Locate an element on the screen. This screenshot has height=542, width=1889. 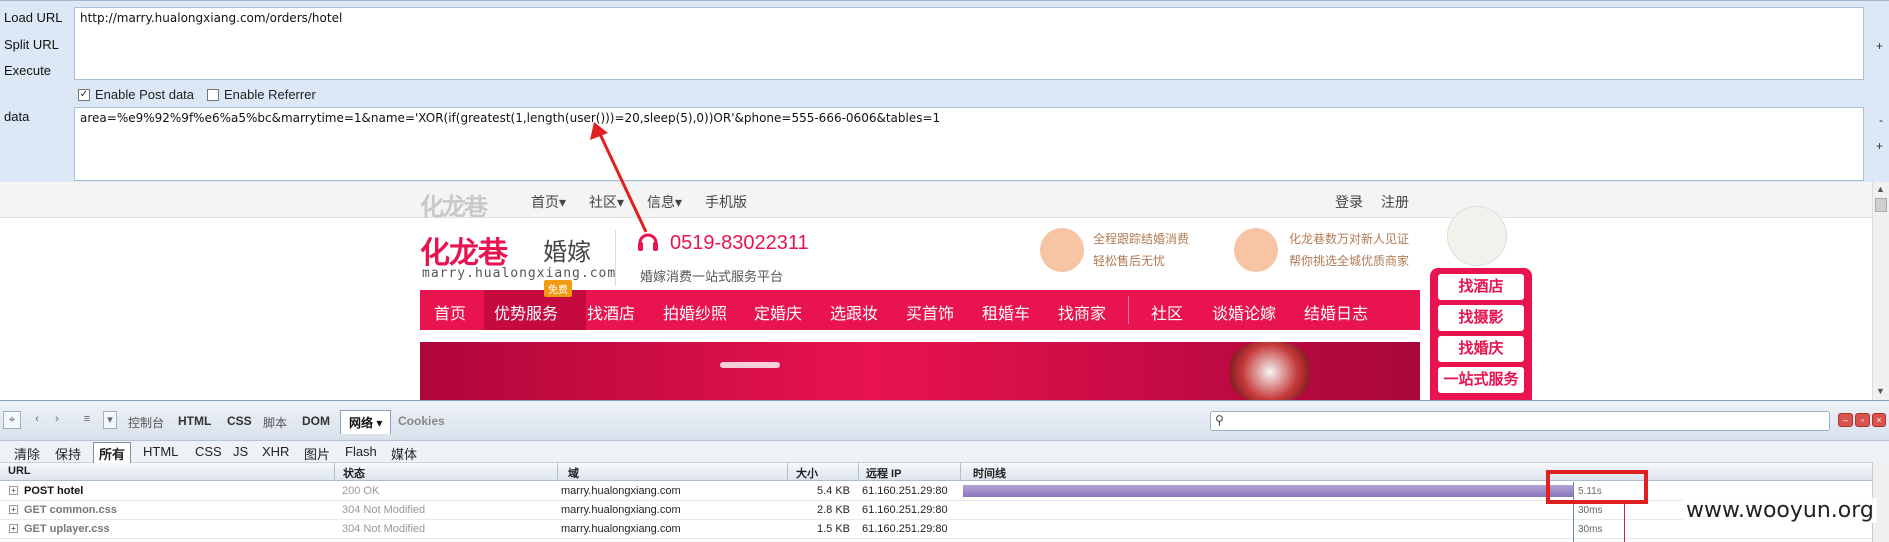
data-expand-button: + is located at coordinates (1879, 146).